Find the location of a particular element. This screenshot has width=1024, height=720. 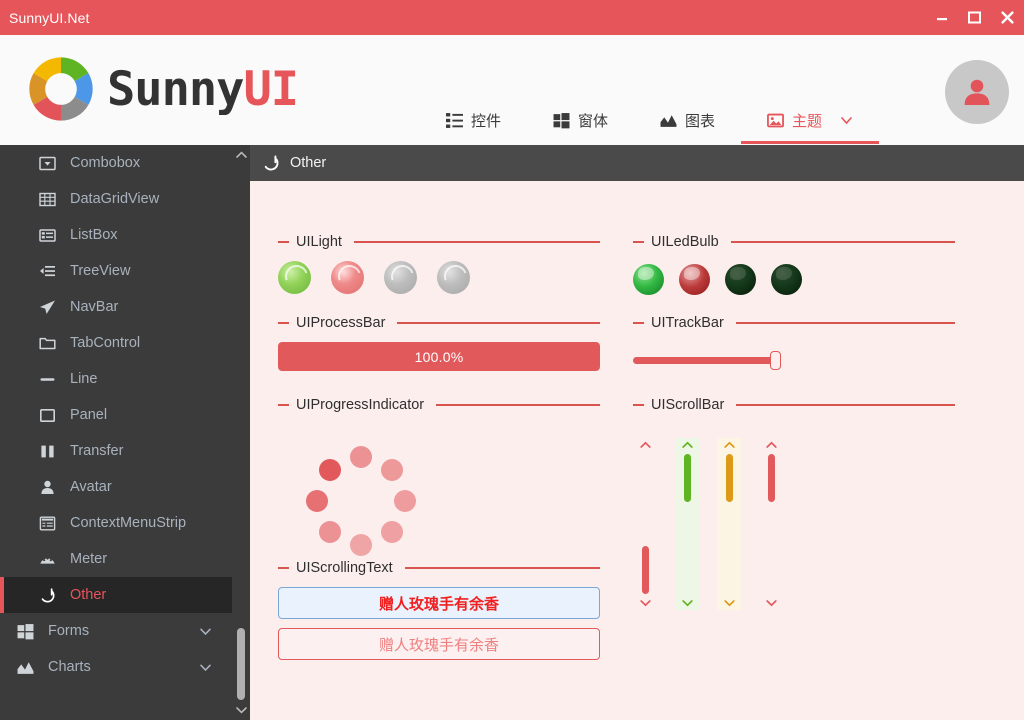

sidebar-item-combobox: Combobox is located at coordinates (125, 163).